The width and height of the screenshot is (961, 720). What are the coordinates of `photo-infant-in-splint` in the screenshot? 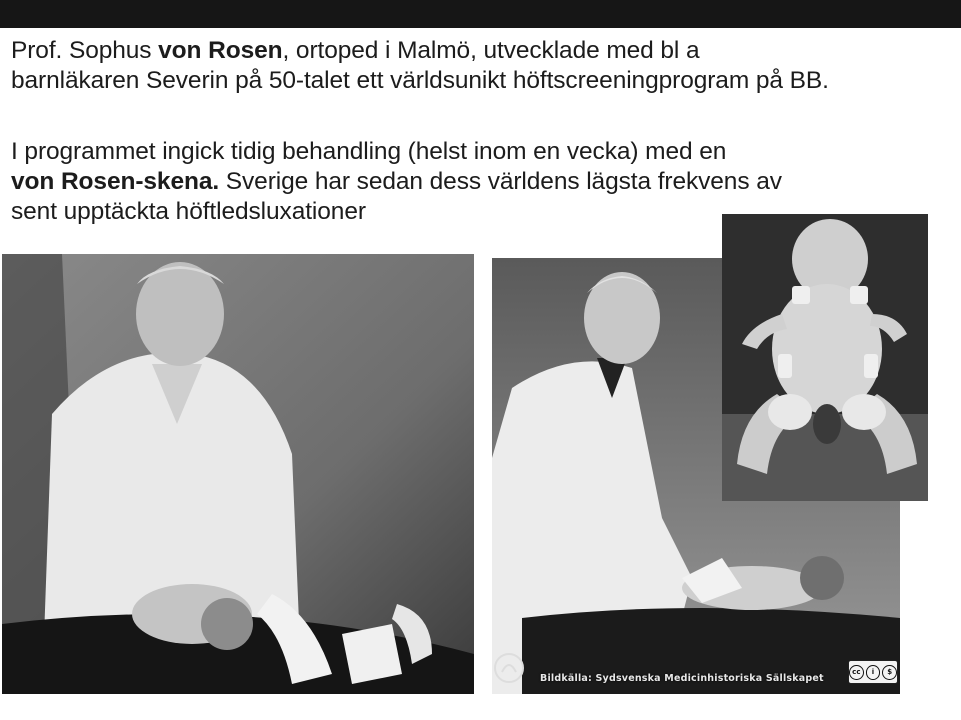 It's located at (825, 357).